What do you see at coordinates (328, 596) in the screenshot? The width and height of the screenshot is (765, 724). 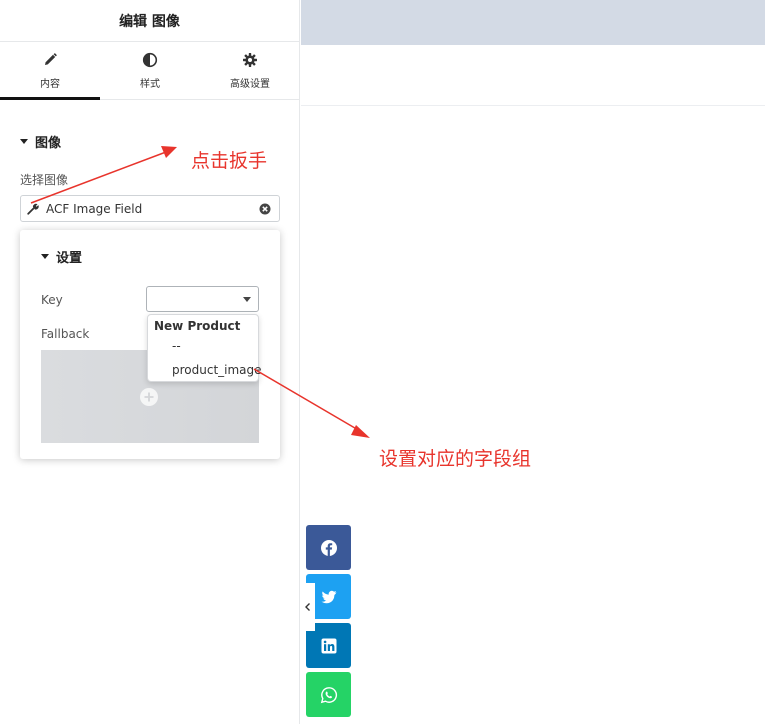 I see `twitter-icon` at bounding box center [328, 596].